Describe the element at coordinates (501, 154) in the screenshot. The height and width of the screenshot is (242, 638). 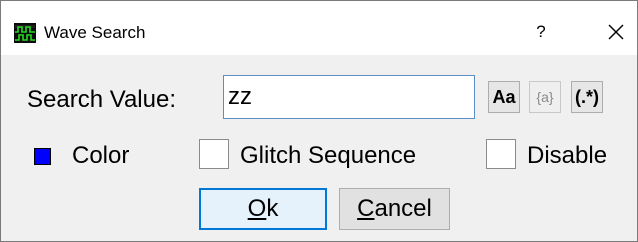
I see `disable-checkbox` at that location.